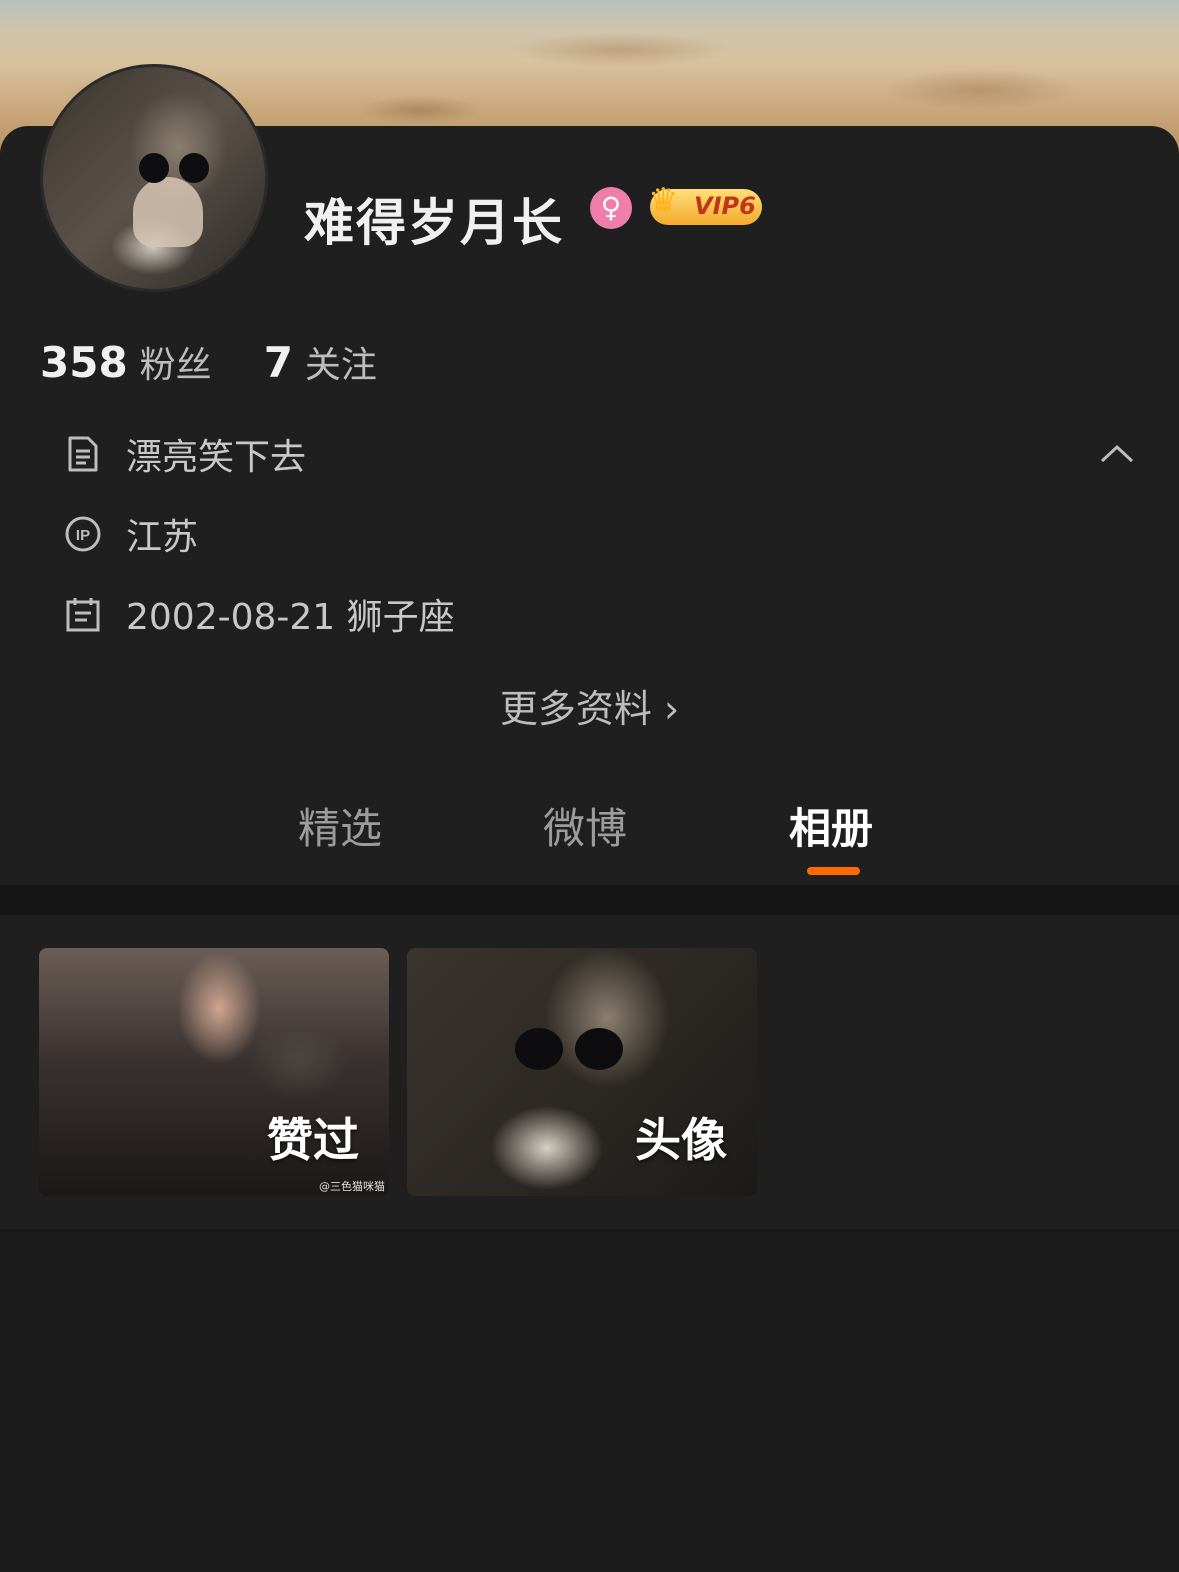  I want to click on svg-text: IP, so click(83, 535).